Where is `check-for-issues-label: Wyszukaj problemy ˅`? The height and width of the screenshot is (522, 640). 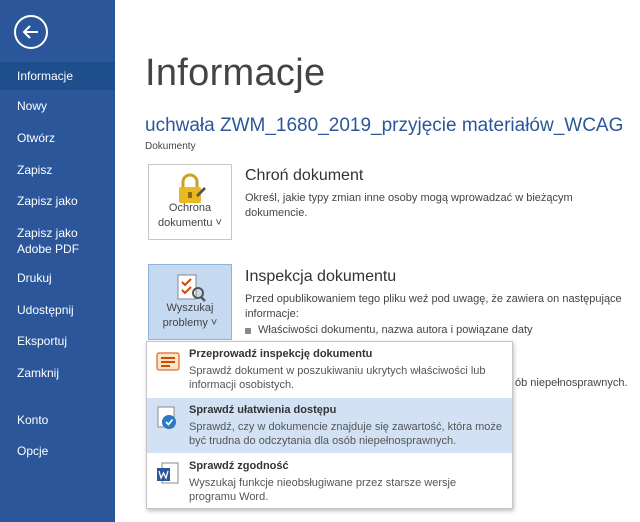 check-for-issues-label: Wyszukaj problemy ˅ is located at coordinates (190, 315).